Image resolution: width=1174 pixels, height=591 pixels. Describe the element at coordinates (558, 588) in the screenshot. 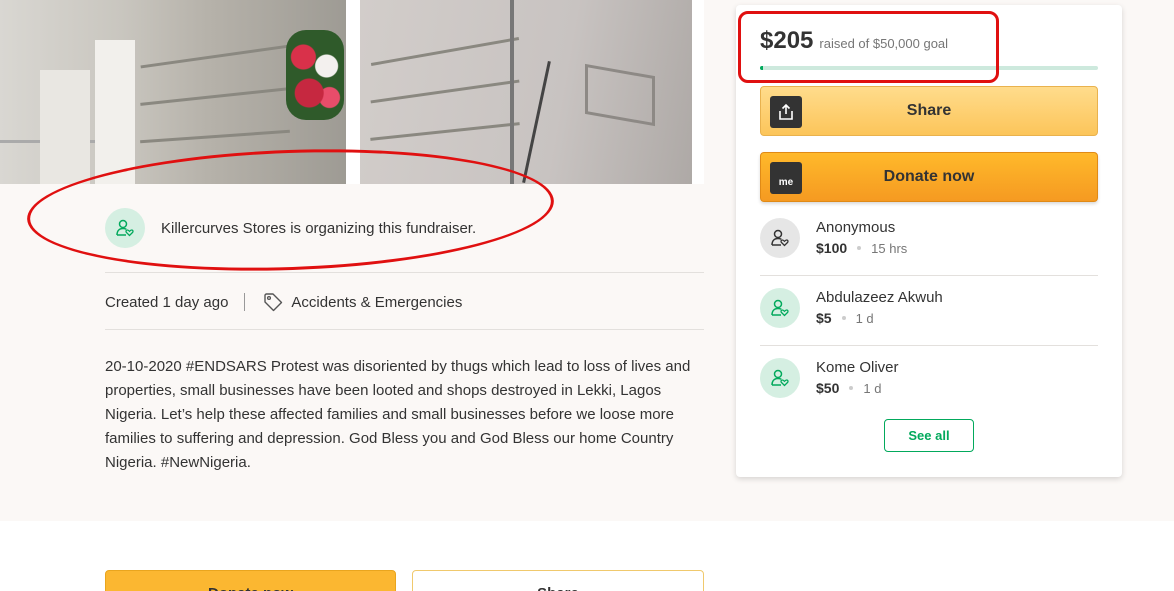

I see `bottom-share-label: Share` at that location.